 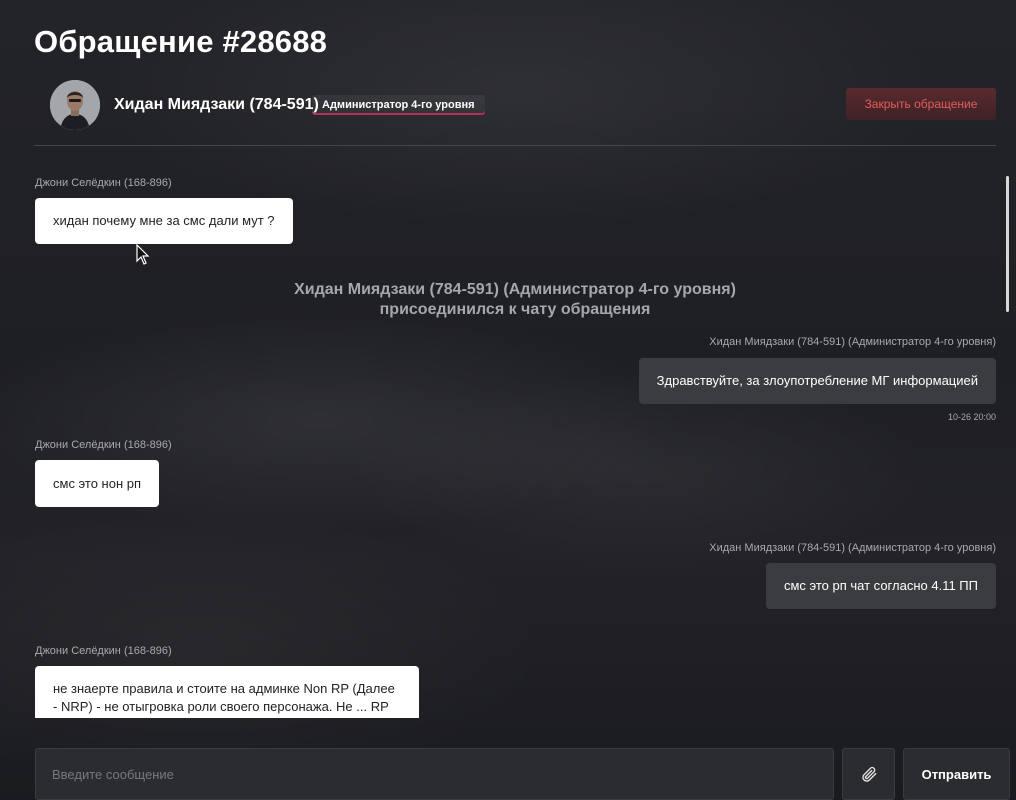 I want to click on send-button: Отправить, so click(x=956, y=774).